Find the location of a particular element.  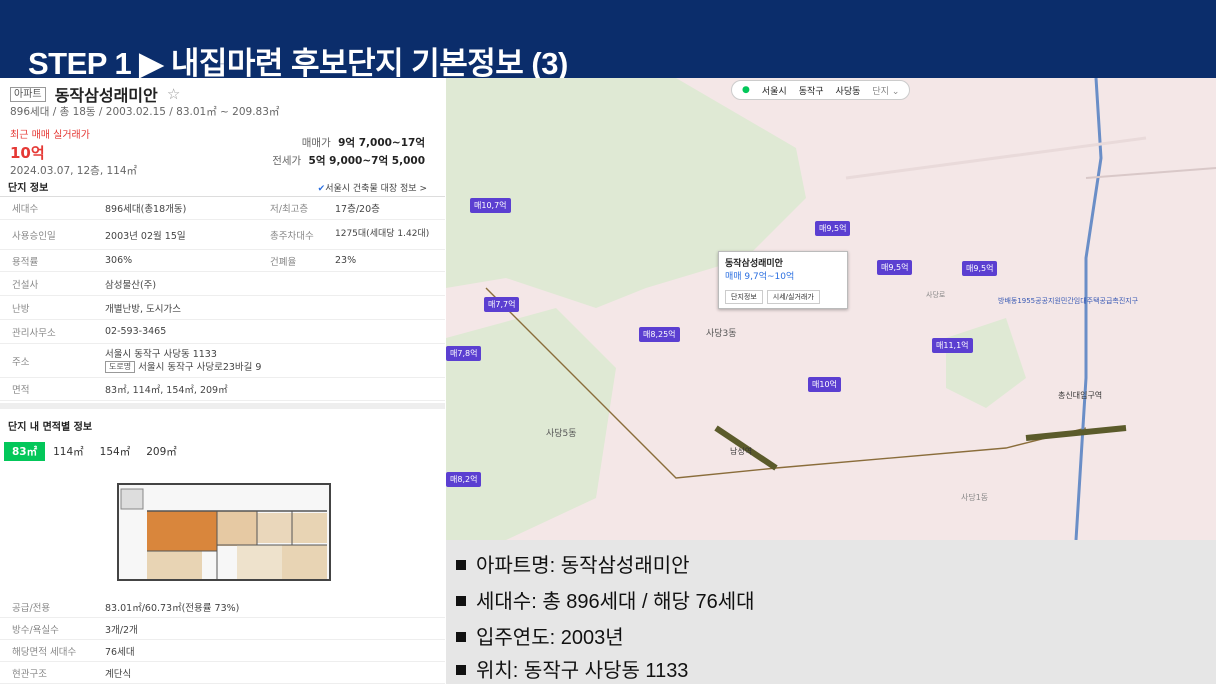

summary-item: 아파트명: 동작삼성래미안 is located at coordinates (573, 563).